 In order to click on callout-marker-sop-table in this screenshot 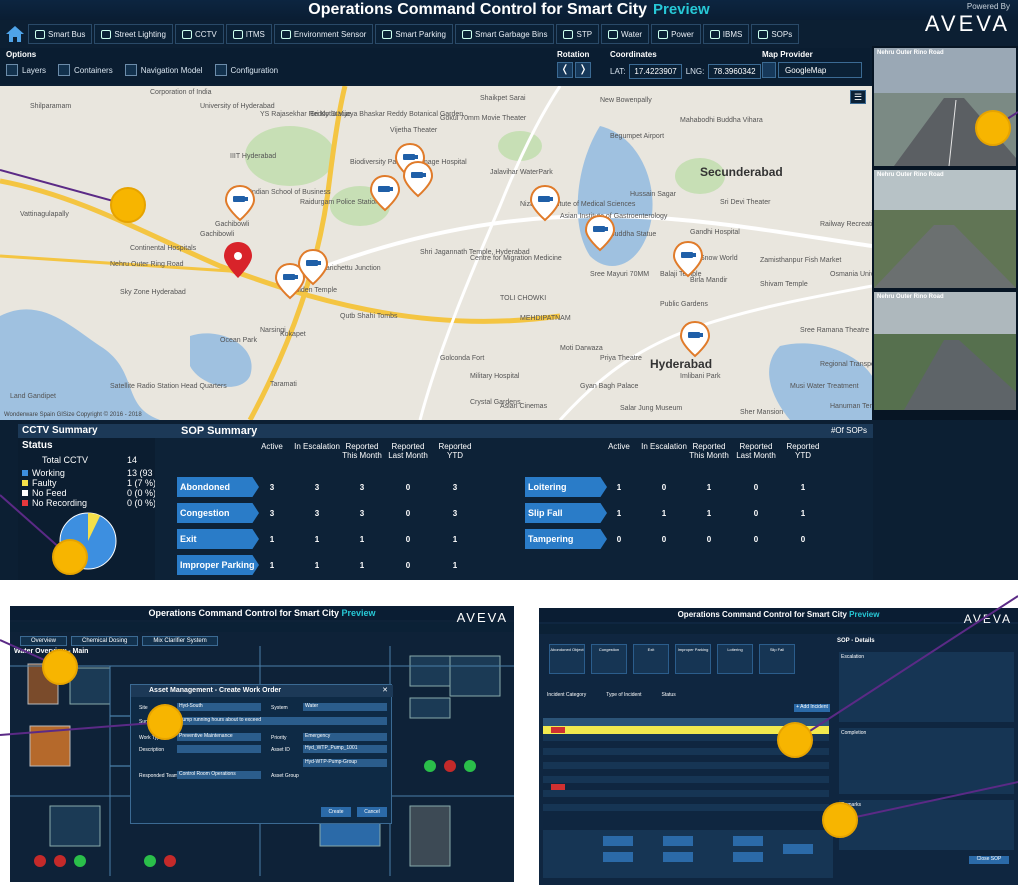, I will do `click(795, 740)`.